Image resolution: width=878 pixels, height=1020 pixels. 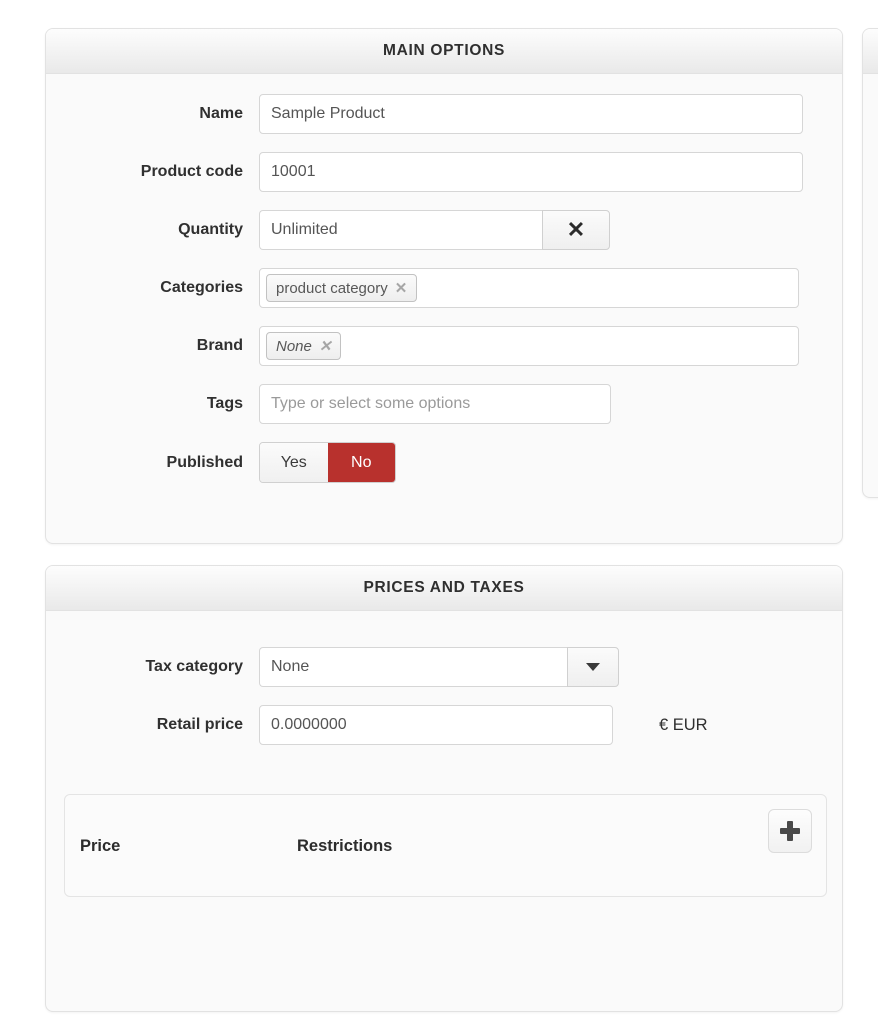 I want to click on quantity-clear-button: ✕, so click(x=576, y=230).